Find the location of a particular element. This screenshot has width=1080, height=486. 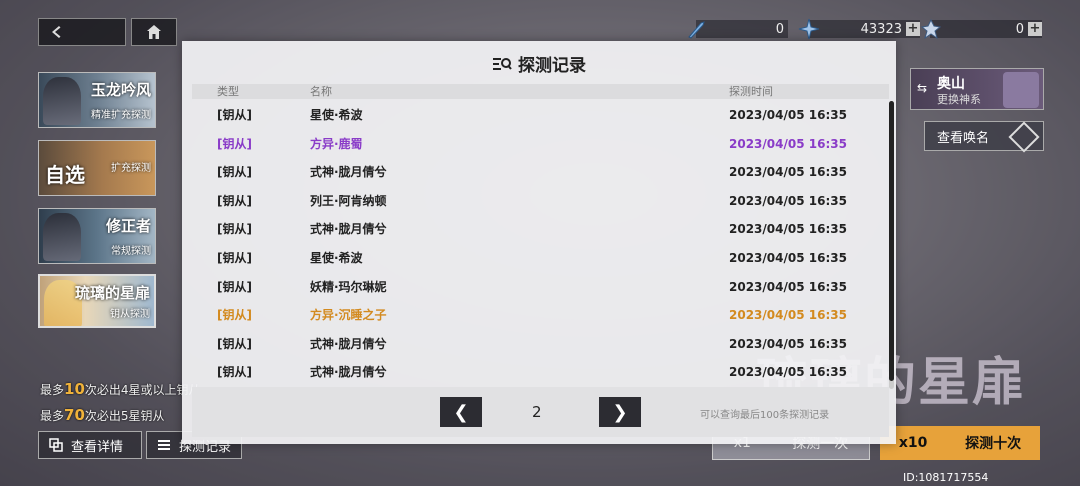

table-row: [钥从] 方异·沉睡之子 2023/04/05 16:35 is located at coordinates (537, 315).